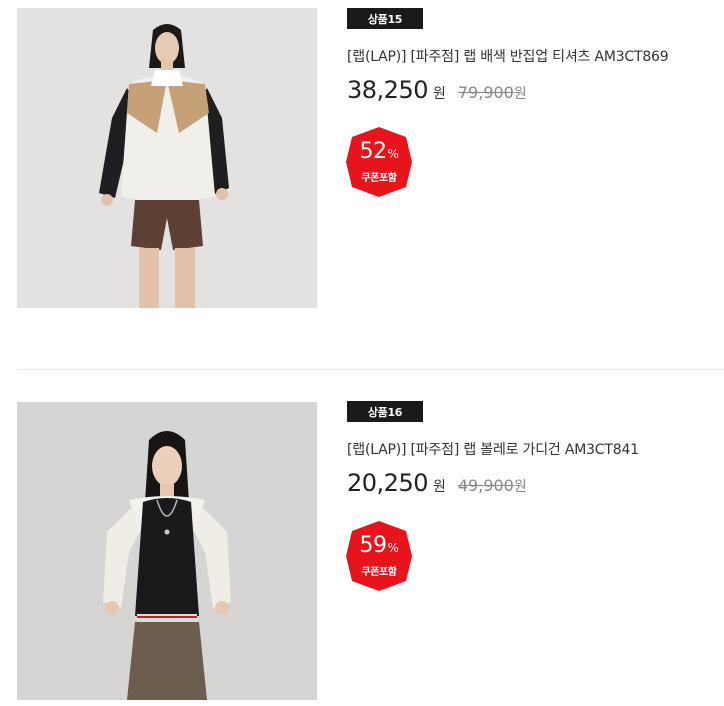 The width and height of the screenshot is (724, 706). I want to click on product-title: [랩(LAP)] [파주점] 랩 배색 반집업 티셔츠 AM3CT869, so click(508, 56).